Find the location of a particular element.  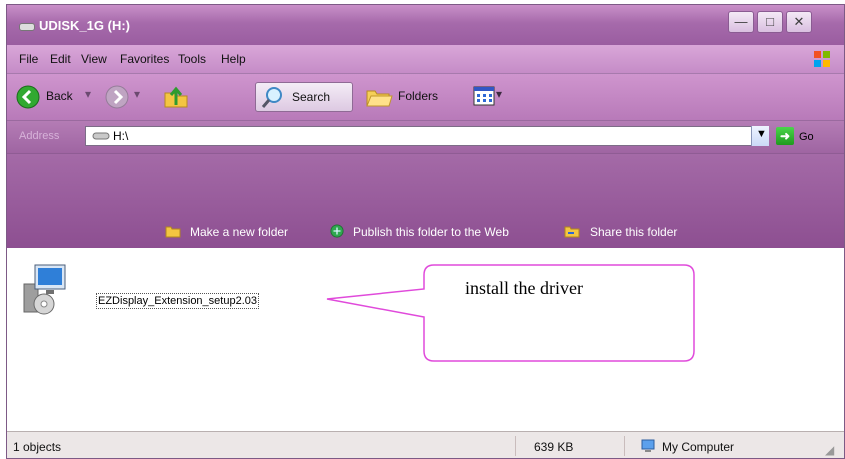

close-button: ✕ is located at coordinates (799, 22).